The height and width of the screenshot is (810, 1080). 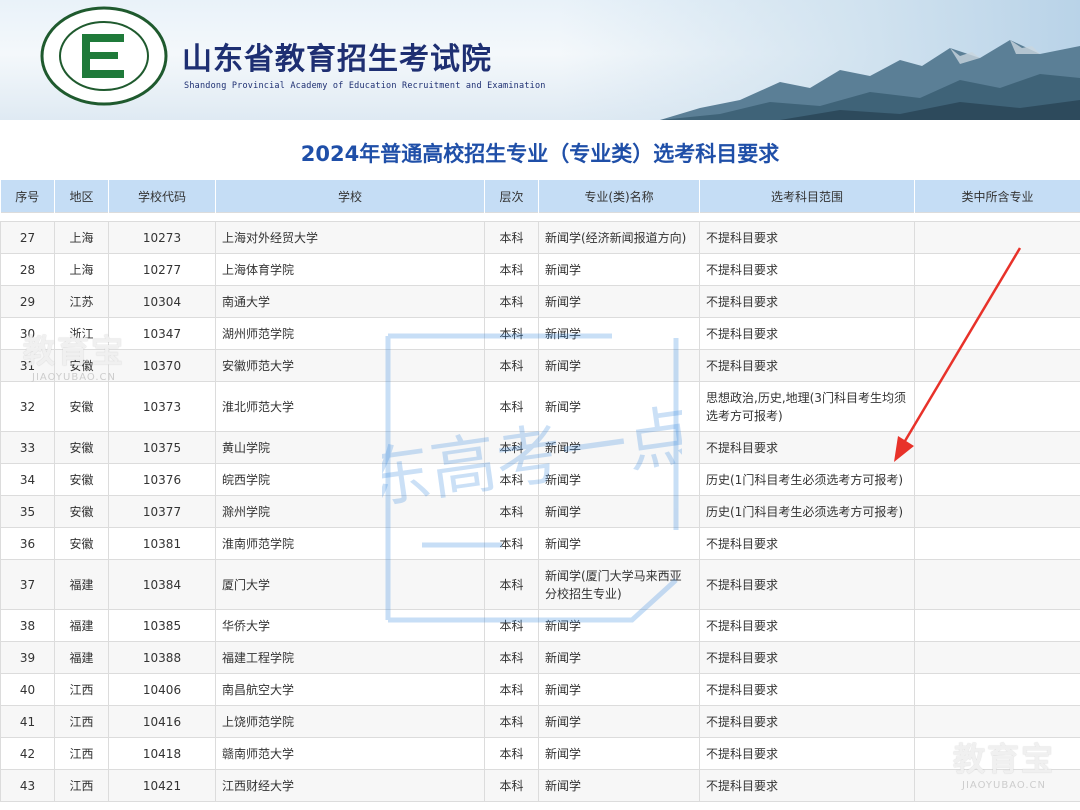 I want to click on cell-code: 10385, so click(x=162, y=625).